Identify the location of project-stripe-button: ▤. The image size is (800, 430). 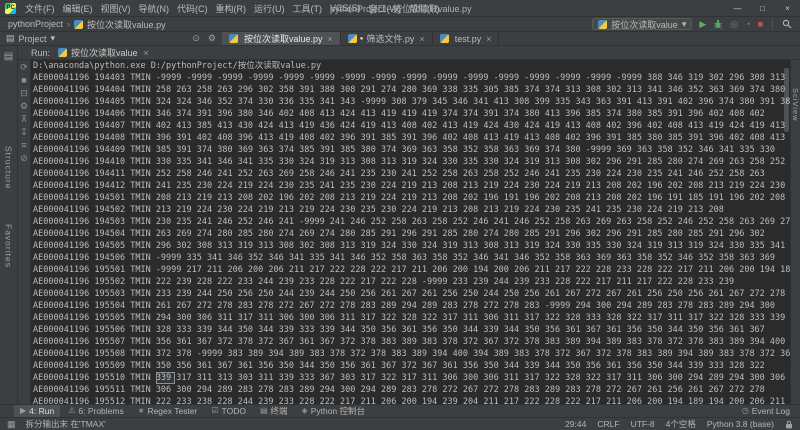
(8, 56).